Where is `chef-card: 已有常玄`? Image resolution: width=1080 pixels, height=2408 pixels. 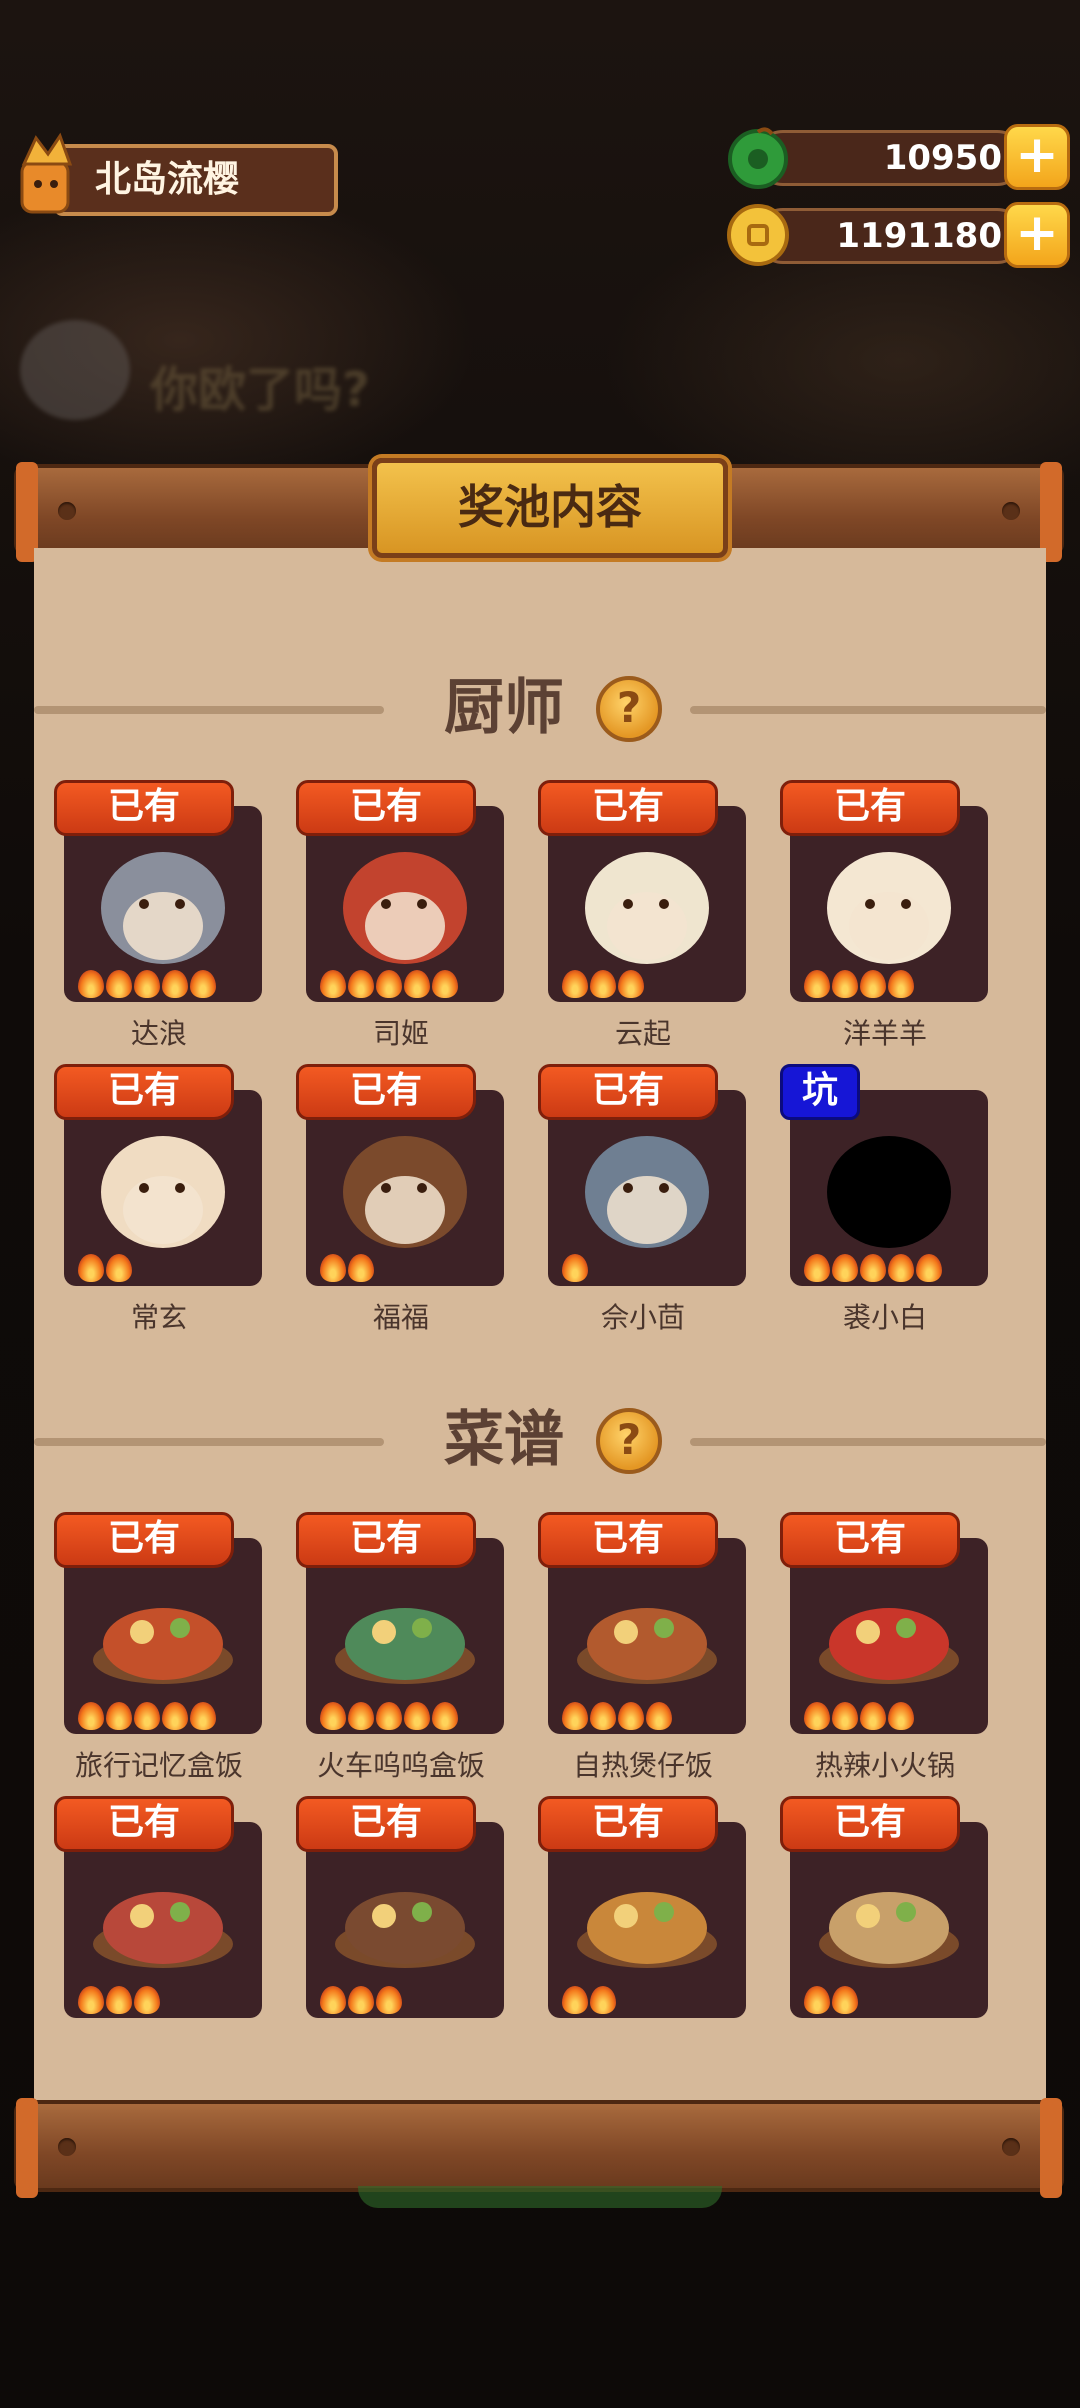
chef-card: 已有常玄 is located at coordinates (159, 1199).